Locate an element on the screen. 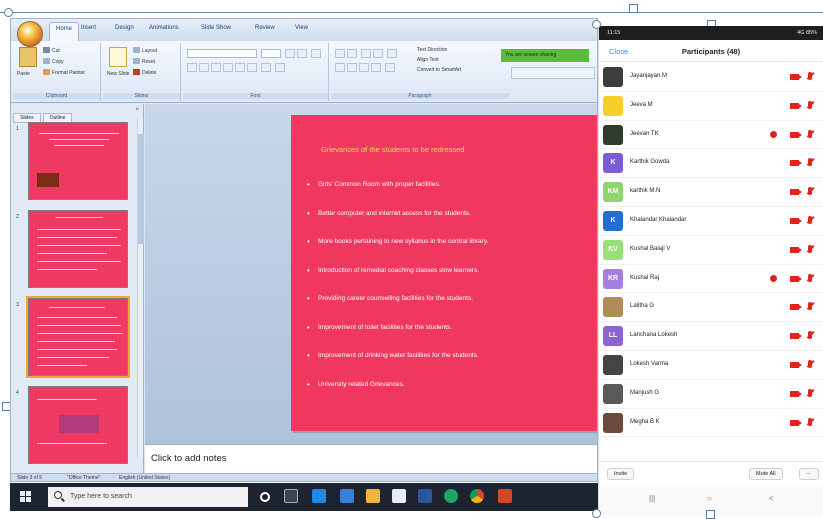 The height and width of the screenshot is (519, 823). mute-all-button: Mute All is located at coordinates (766, 474).